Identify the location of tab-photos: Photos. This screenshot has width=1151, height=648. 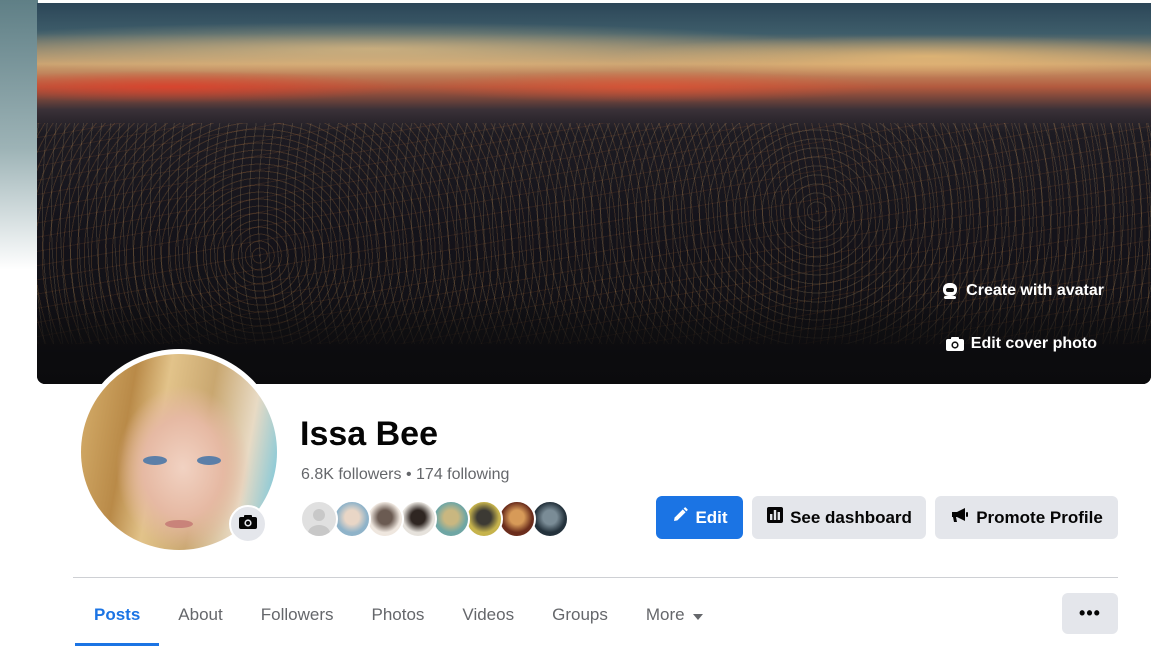
(397, 614).